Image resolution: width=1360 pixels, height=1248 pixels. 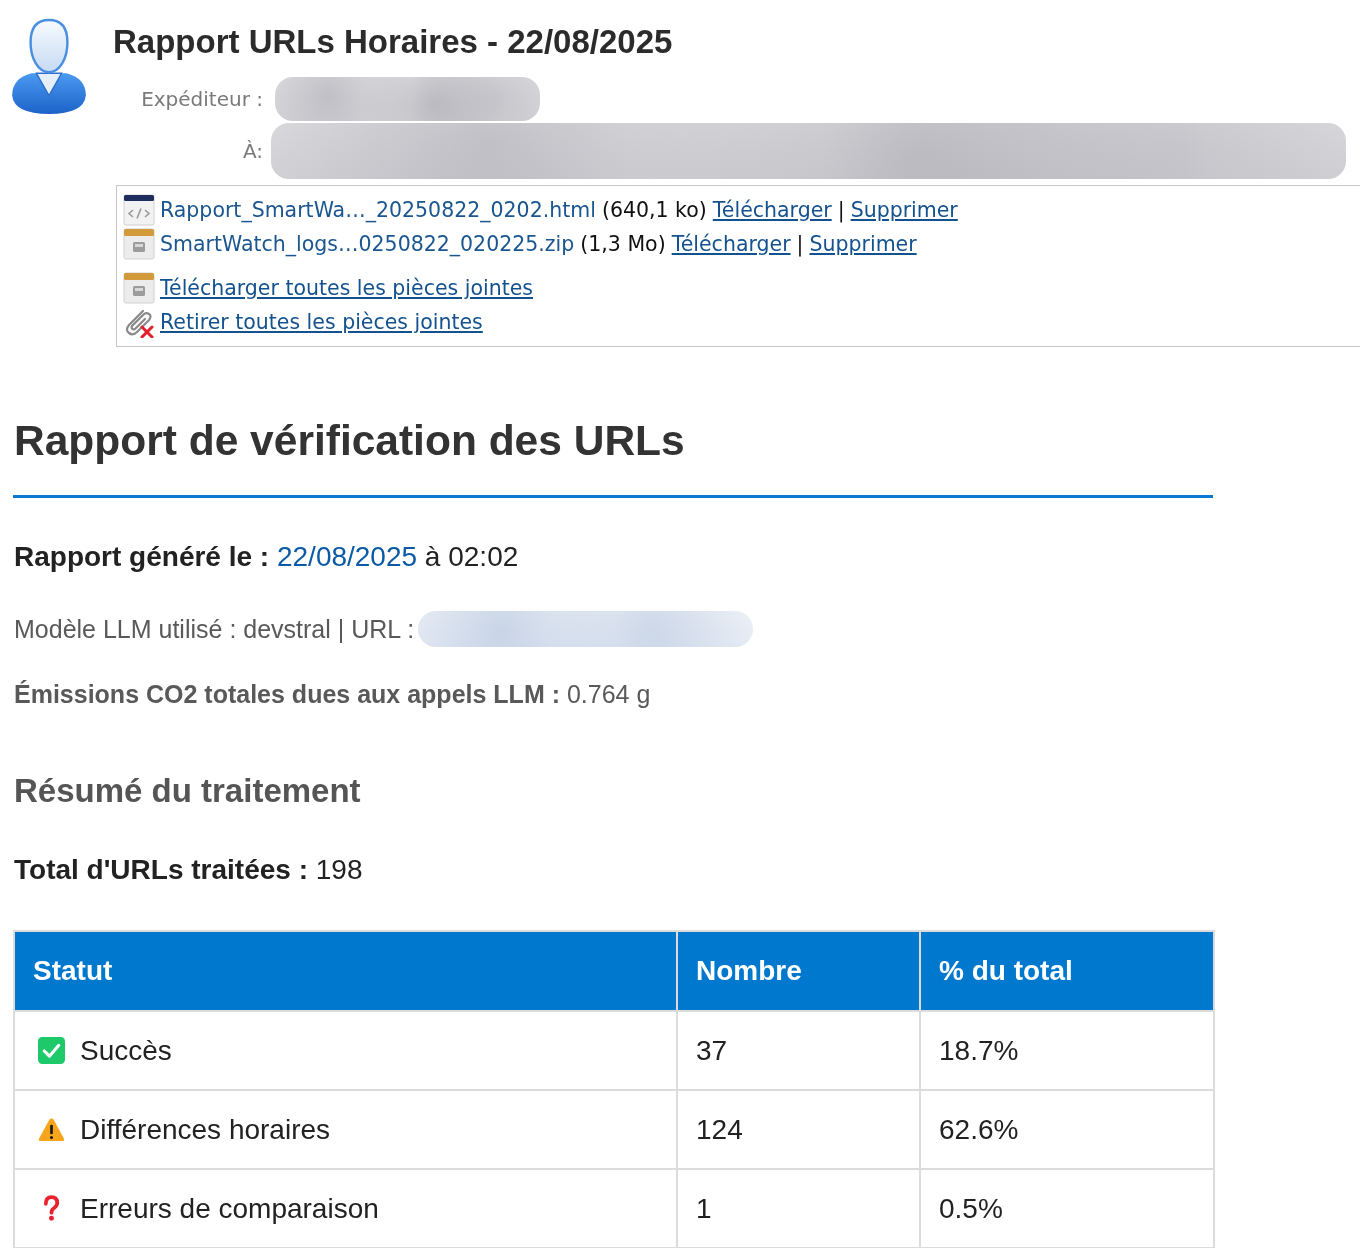 What do you see at coordinates (367, 244) in the screenshot?
I see `attachment-filename: SmartWatch_logs…0250822_020225.zip` at bounding box center [367, 244].